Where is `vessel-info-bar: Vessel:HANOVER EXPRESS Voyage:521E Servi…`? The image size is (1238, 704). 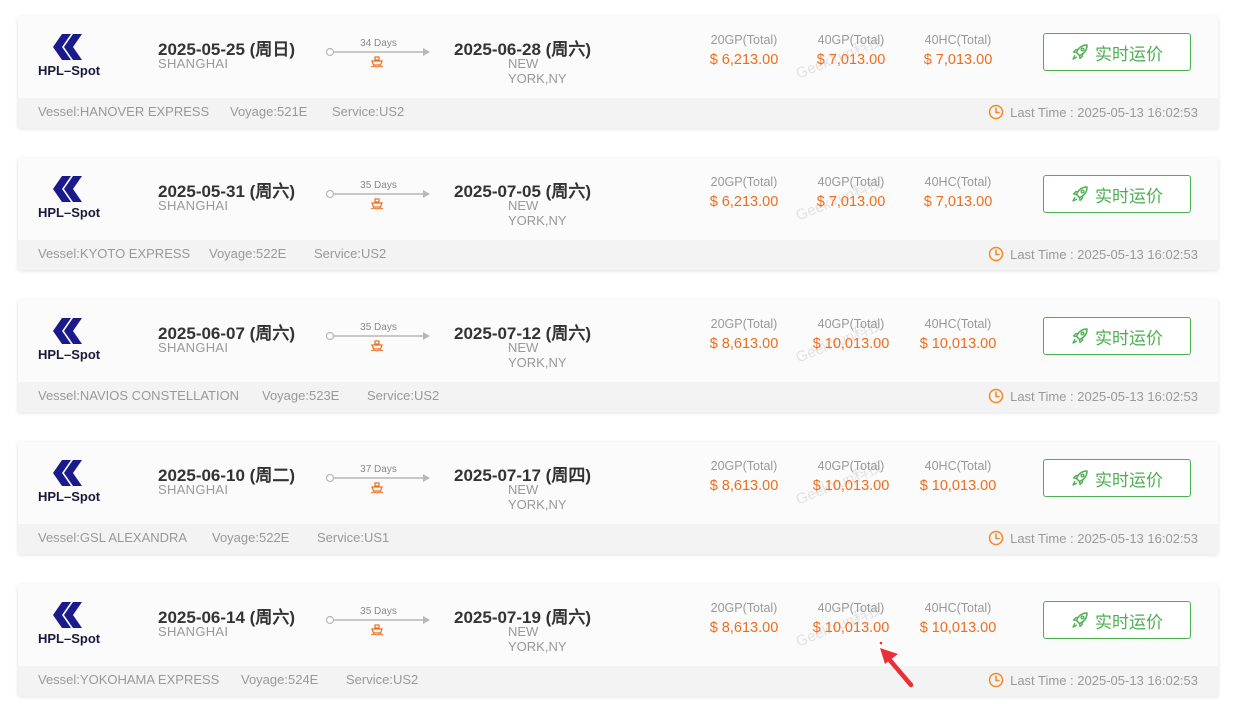
vessel-info-bar: Vessel:HANOVER EXPRESS Voyage:521E Servi… is located at coordinates (618, 113).